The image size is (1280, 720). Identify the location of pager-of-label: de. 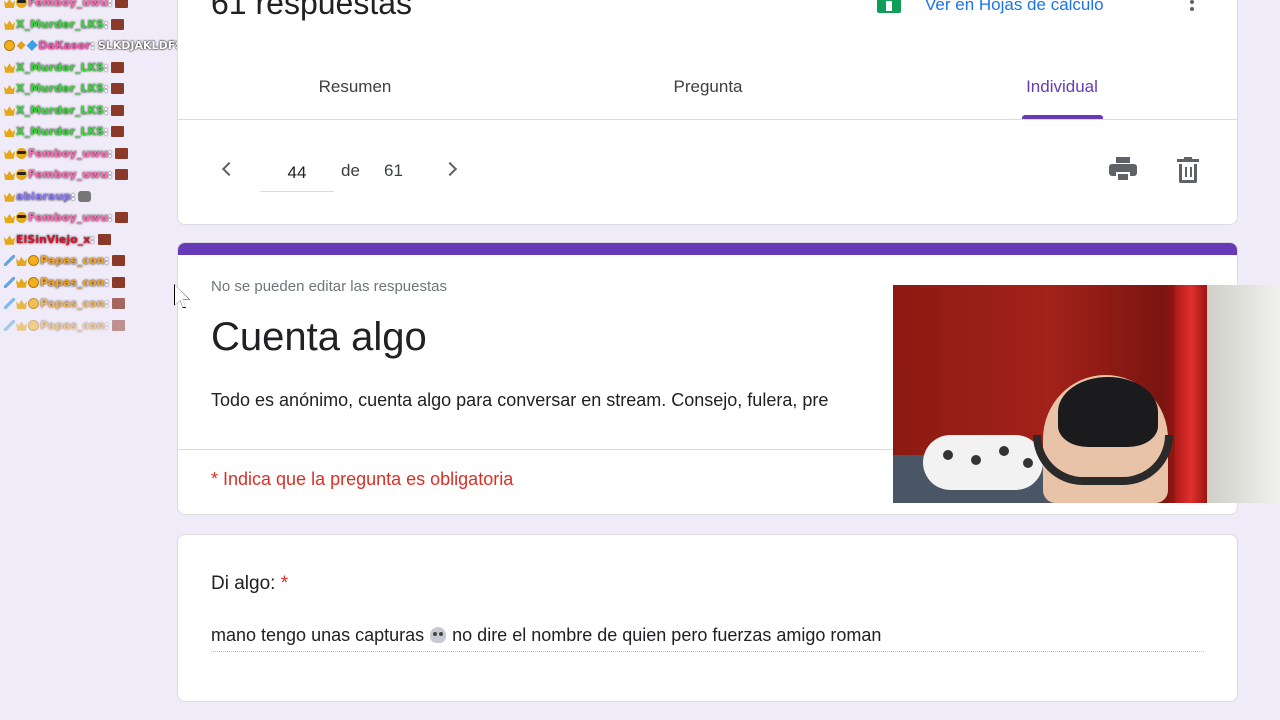
(350, 170).